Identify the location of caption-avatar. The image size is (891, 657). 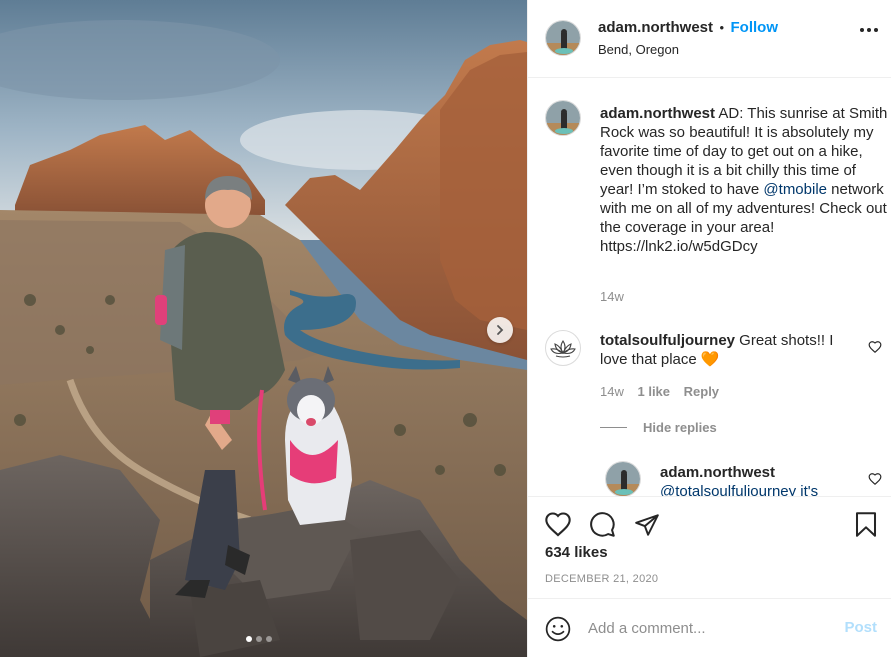
(563, 118).